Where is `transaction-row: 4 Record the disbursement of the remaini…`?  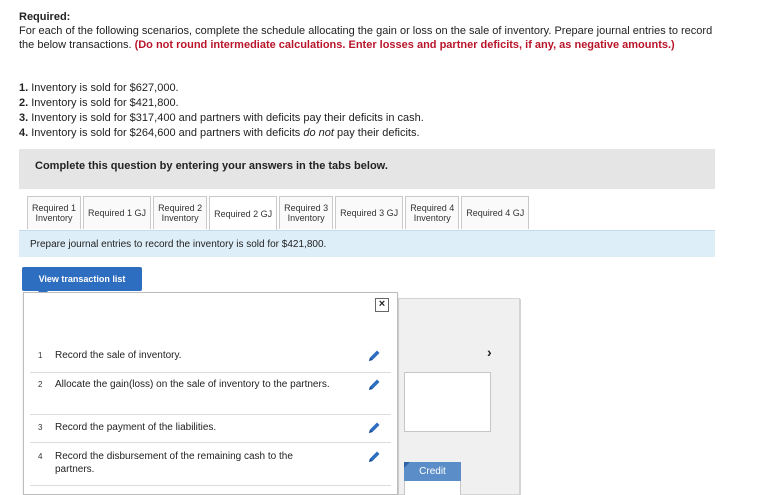 transaction-row: 4 Record the disbursement of the remaini… is located at coordinates (210, 468).